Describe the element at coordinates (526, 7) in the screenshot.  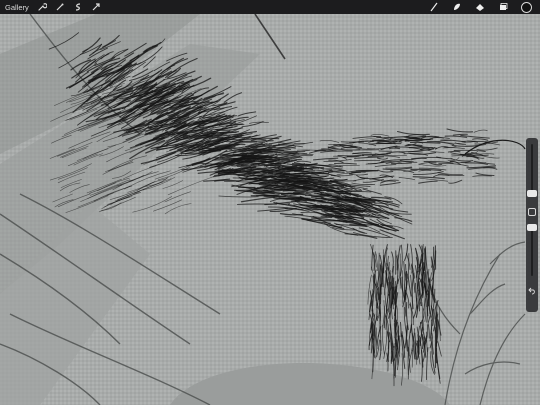
I see `color-picker-swatch` at that location.